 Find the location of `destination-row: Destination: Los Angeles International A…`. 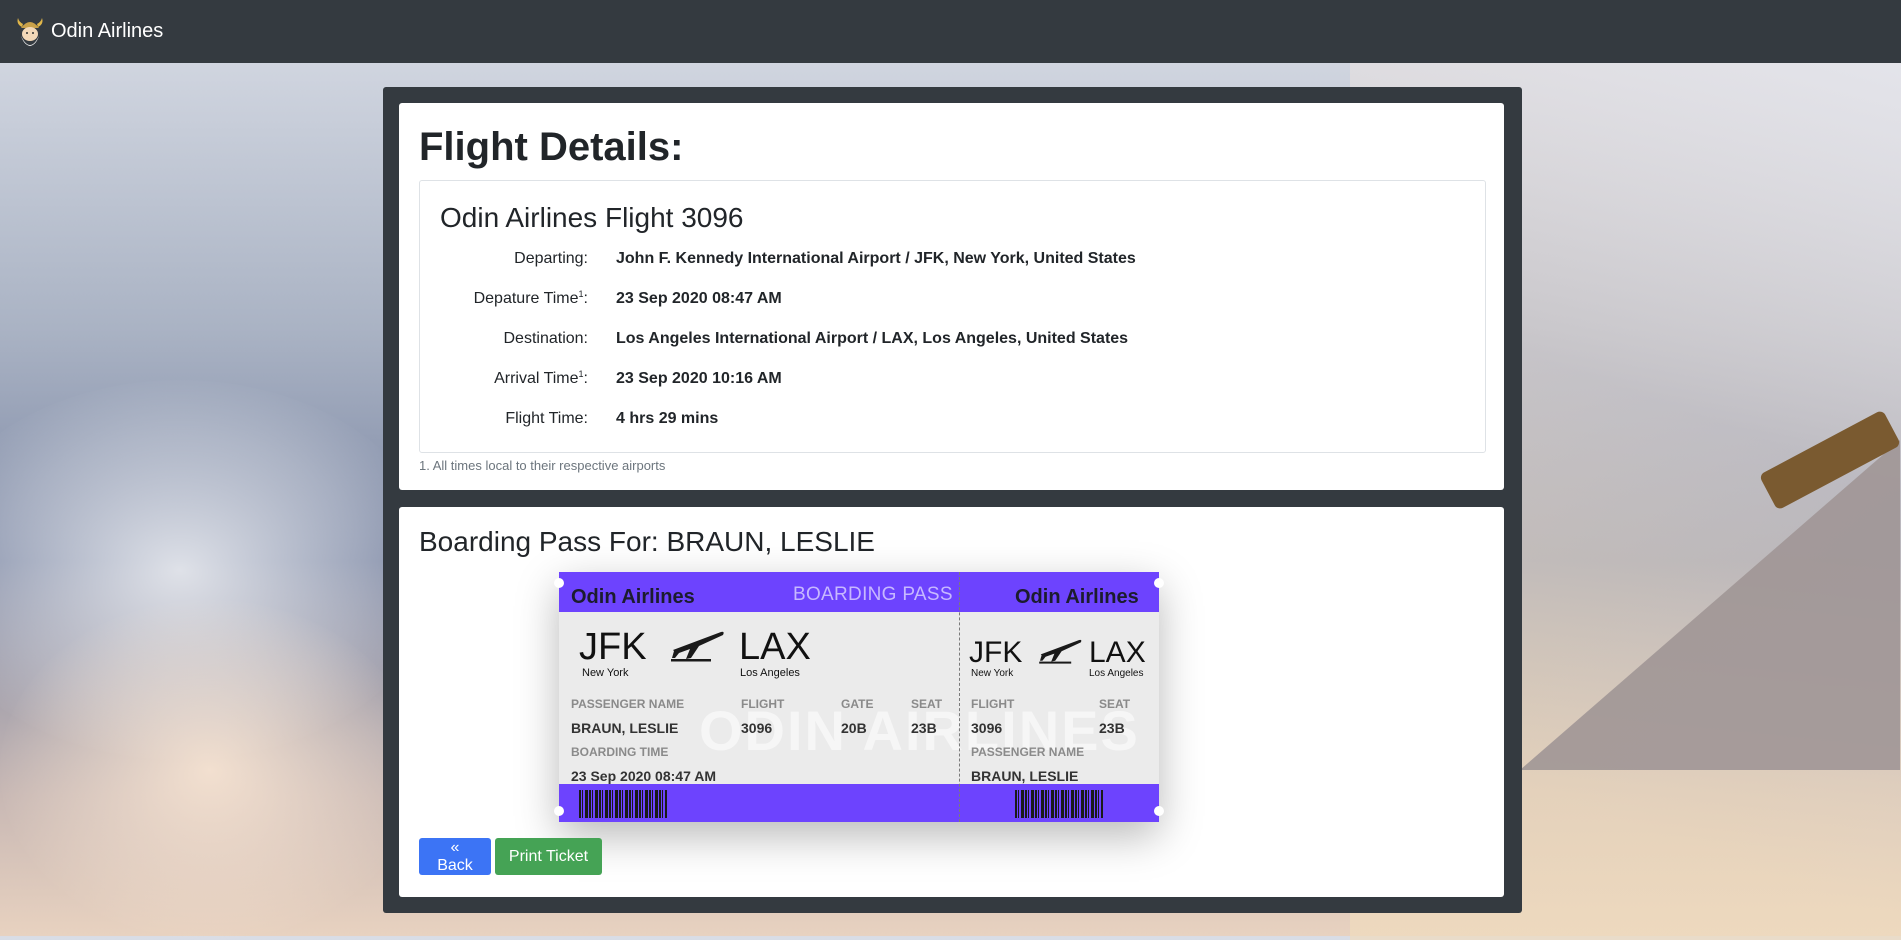

destination-row: Destination: Los Angeles International A… is located at coordinates (952, 339).